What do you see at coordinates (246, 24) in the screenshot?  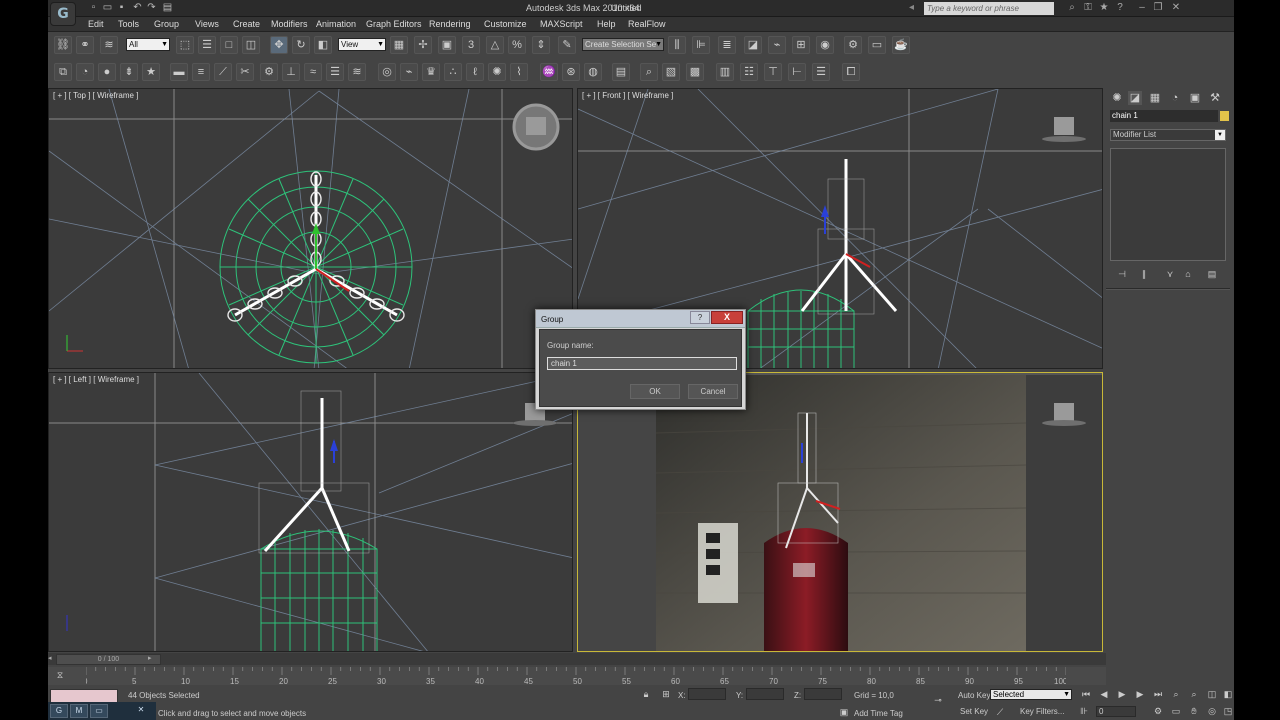 I see `menu-create: Create` at bounding box center [246, 24].